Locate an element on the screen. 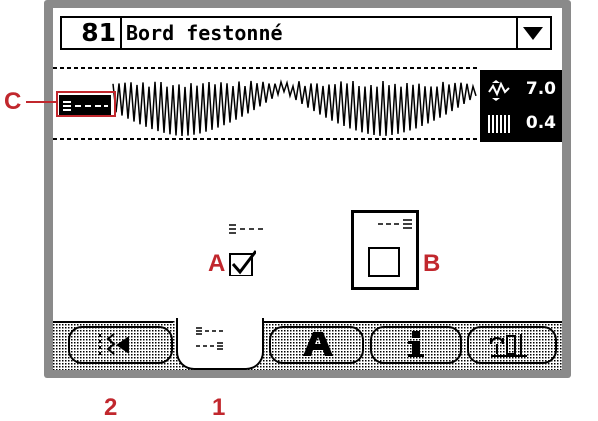 The width and height of the screenshot is (598, 421). mirror-b-option is located at coordinates (385, 250).